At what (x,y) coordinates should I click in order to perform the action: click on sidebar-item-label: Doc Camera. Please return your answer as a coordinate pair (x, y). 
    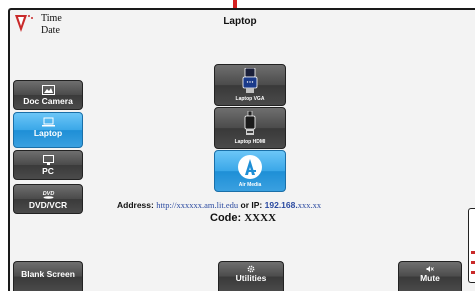
    Looking at the image, I should click on (48, 101).